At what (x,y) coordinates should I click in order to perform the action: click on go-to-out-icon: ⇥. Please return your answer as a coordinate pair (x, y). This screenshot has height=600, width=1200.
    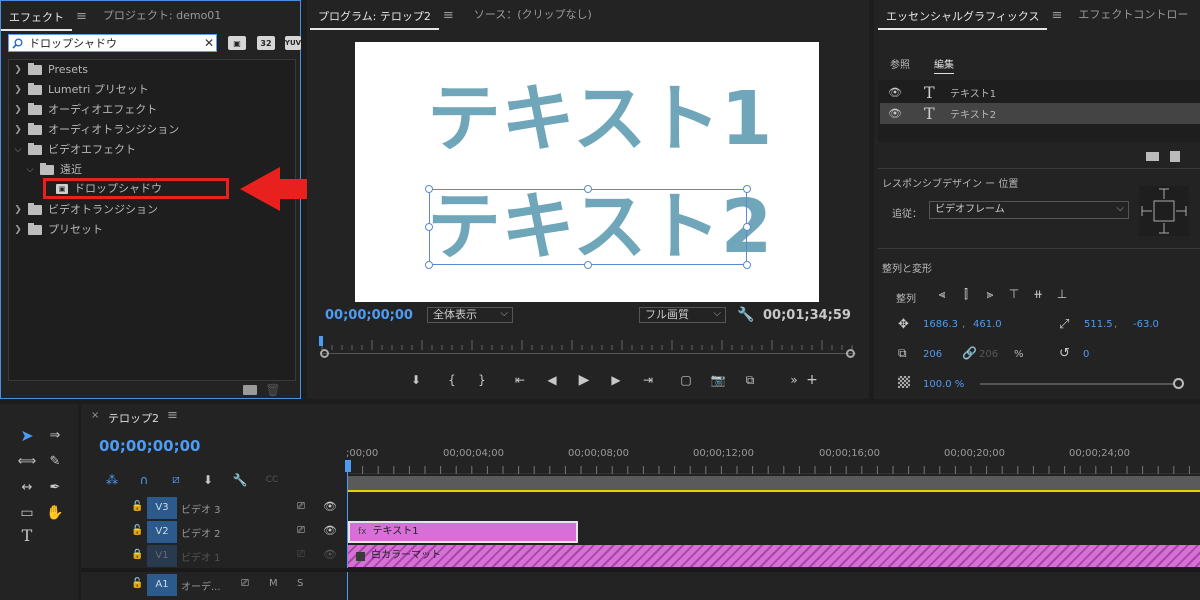
    Looking at the image, I should click on (648, 380).